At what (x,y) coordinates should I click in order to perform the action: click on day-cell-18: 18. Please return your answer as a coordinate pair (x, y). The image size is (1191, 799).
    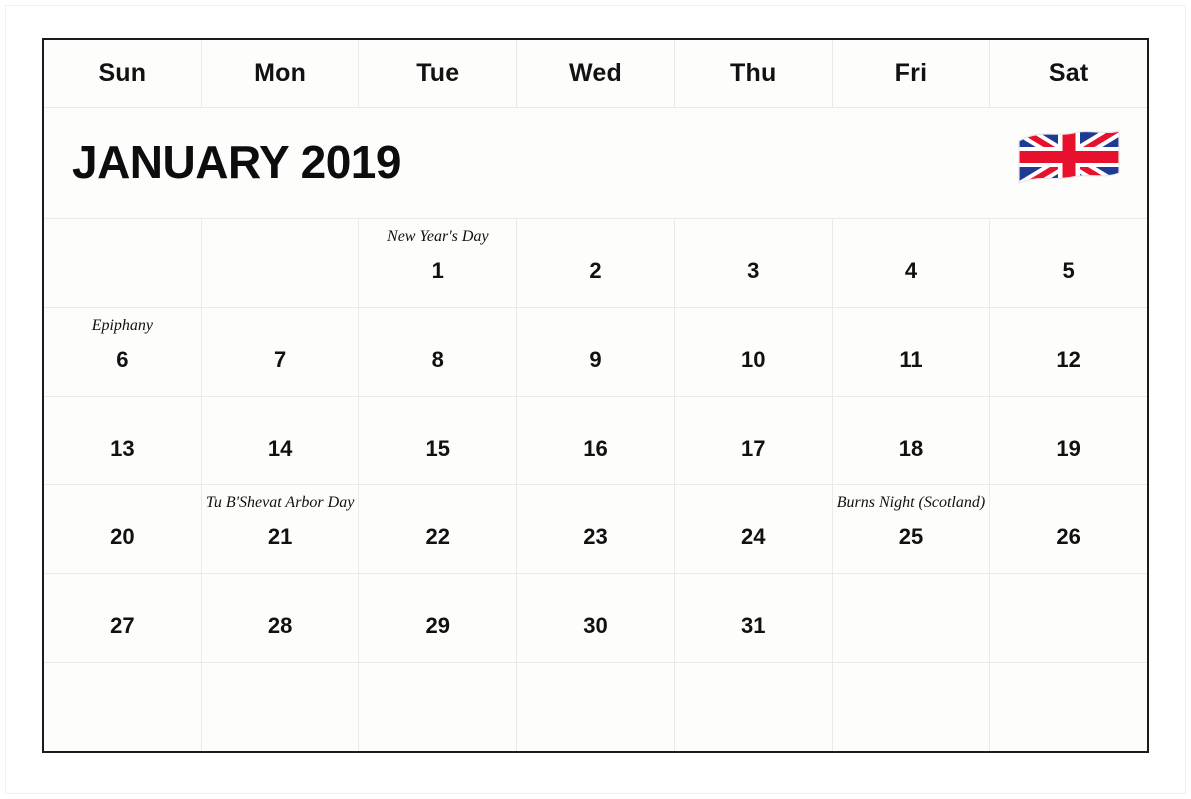
    Looking at the image, I should click on (912, 440).